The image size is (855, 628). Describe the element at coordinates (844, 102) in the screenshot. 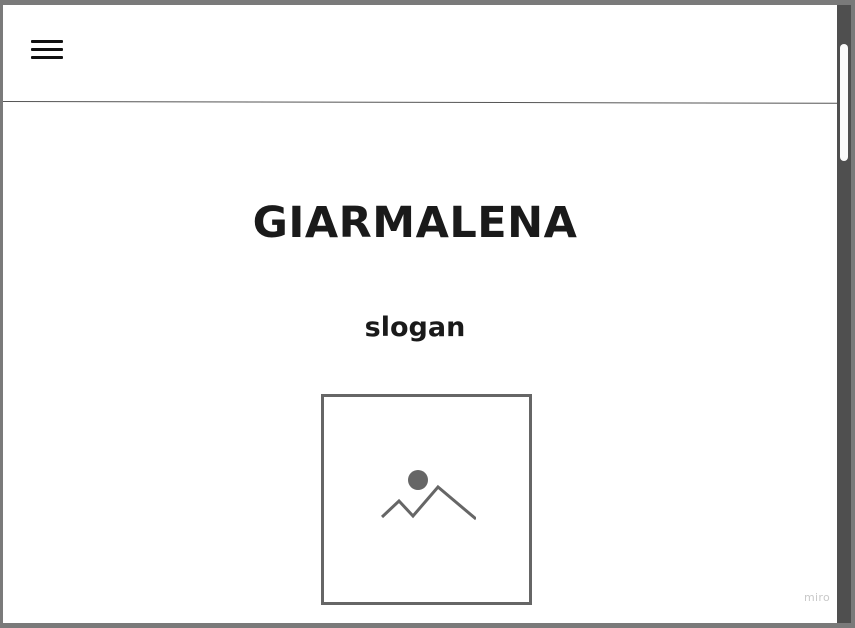

I see `scrollbar-thumb` at that location.